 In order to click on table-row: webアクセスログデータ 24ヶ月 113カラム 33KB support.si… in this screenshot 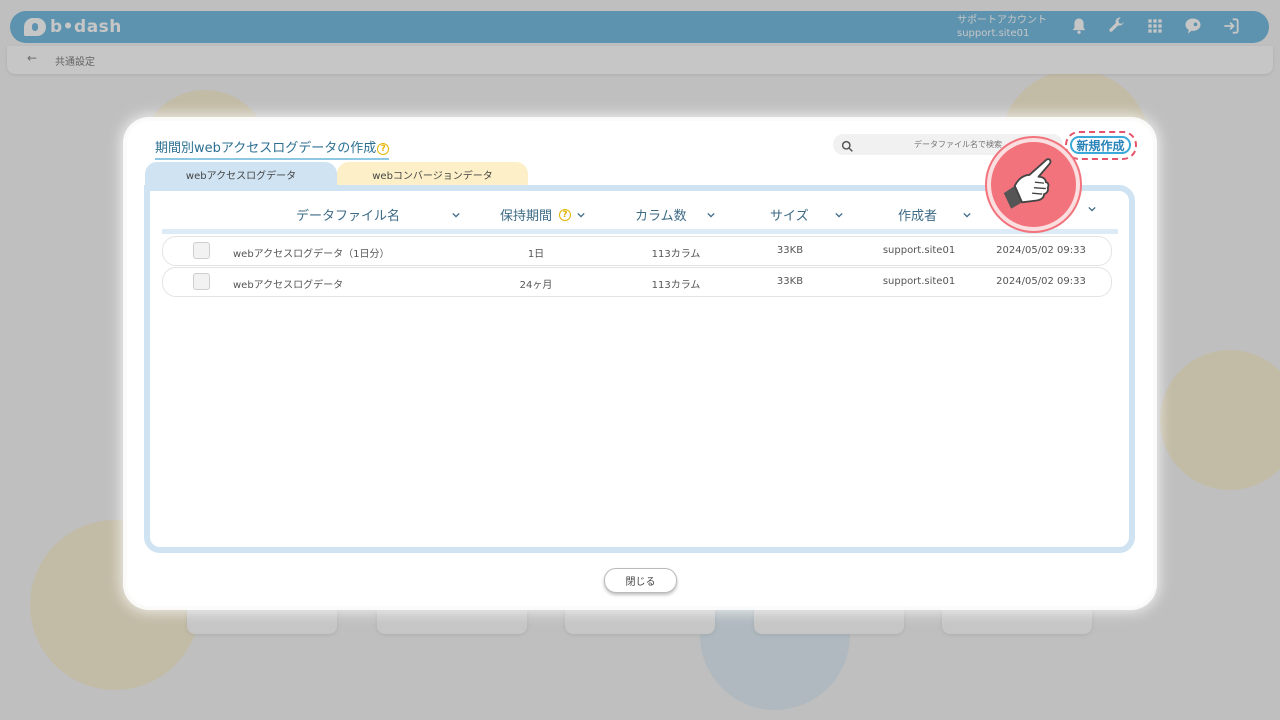, I will do `click(637, 282)`.